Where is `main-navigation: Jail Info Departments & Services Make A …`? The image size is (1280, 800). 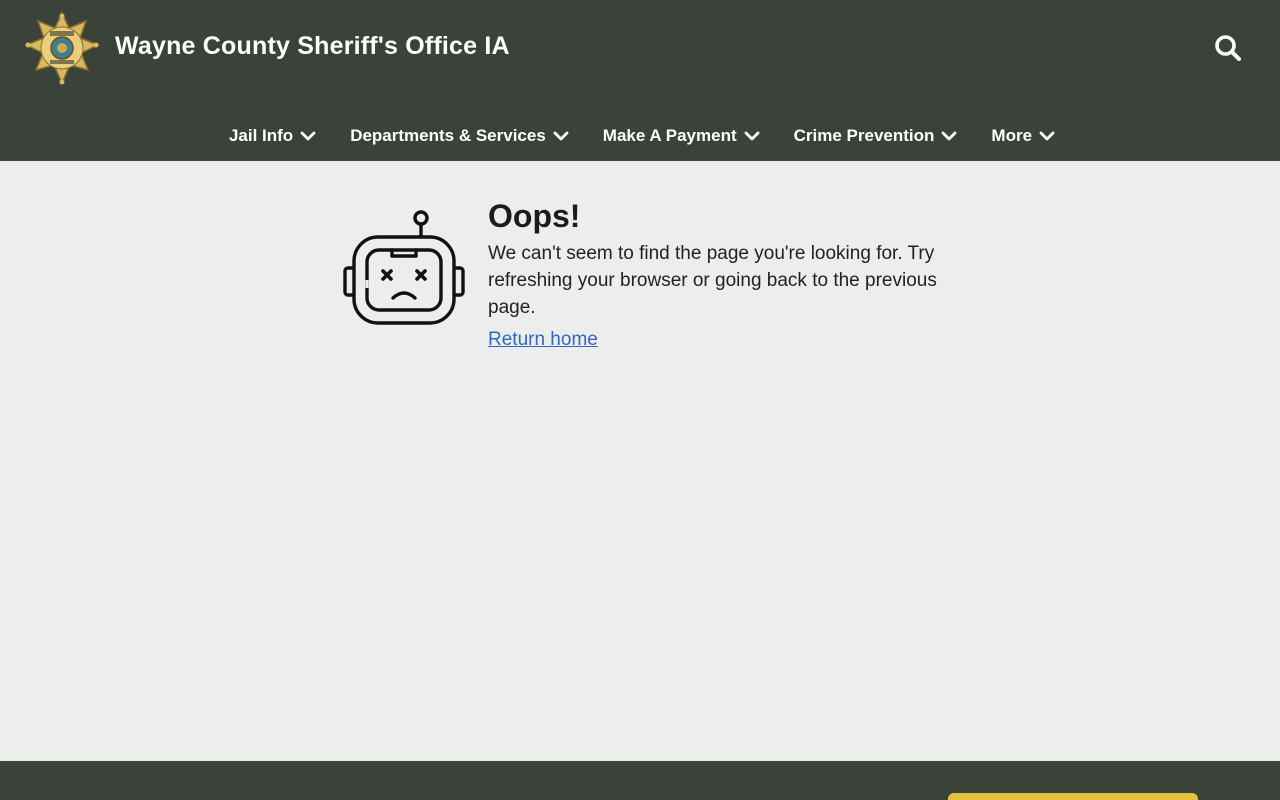
main-navigation: Jail Info Departments & Services Make A … is located at coordinates (640, 137).